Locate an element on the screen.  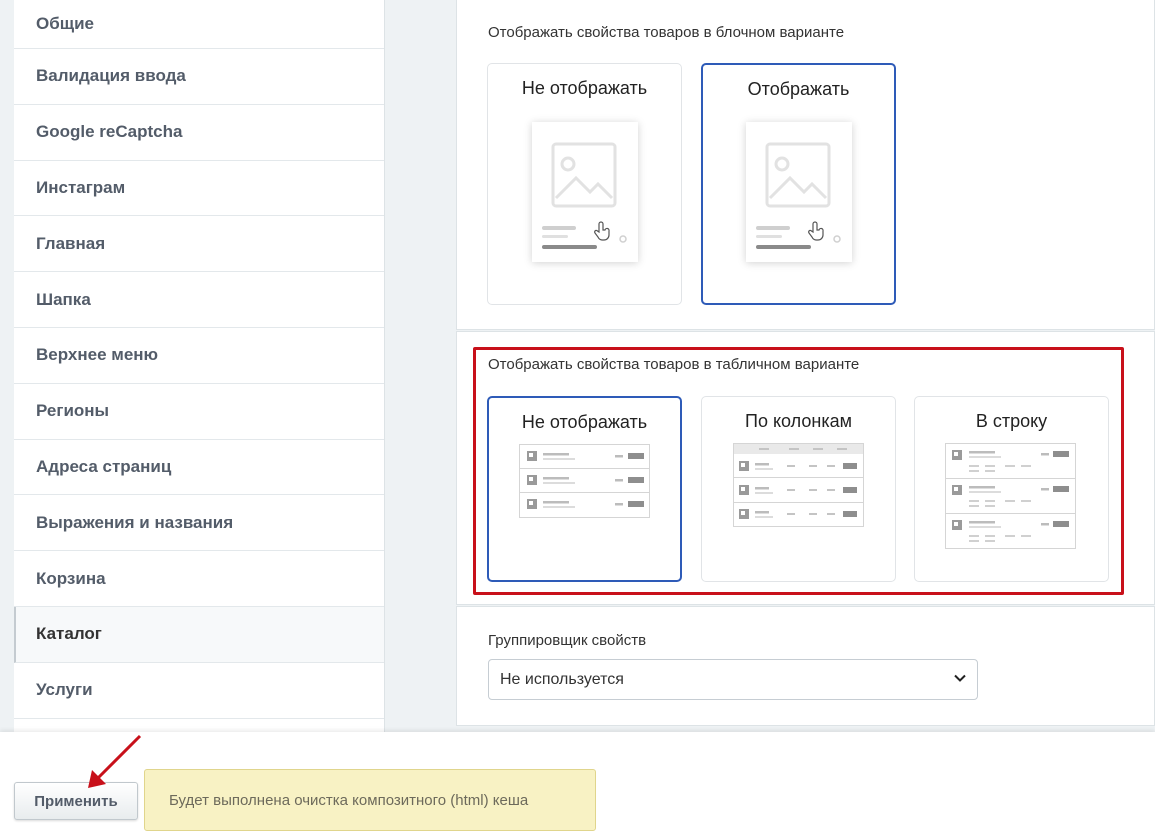
table-option-columns: По колонкам is located at coordinates (798, 489).